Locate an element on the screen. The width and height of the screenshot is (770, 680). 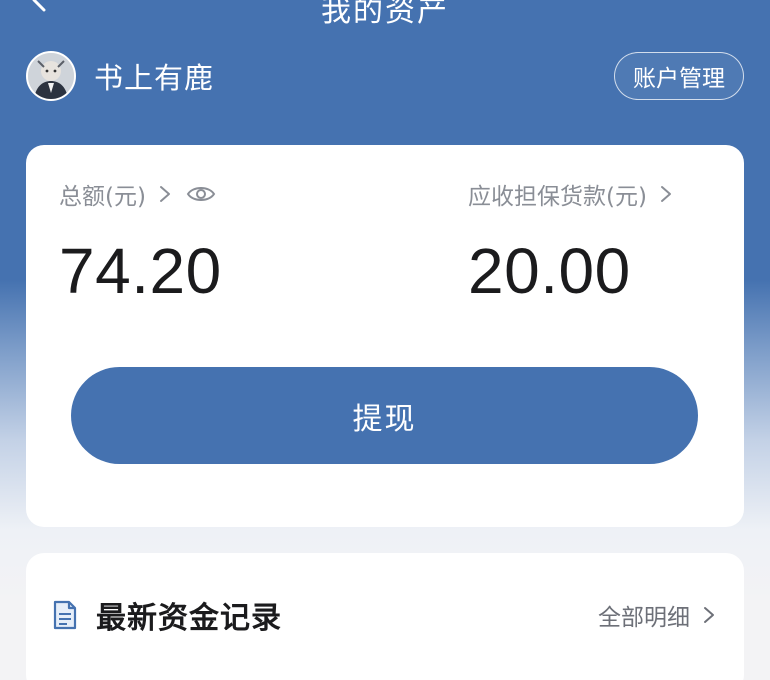
fund-records-header: 最新资金记录 全部明细 is located at coordinates (384, 615).